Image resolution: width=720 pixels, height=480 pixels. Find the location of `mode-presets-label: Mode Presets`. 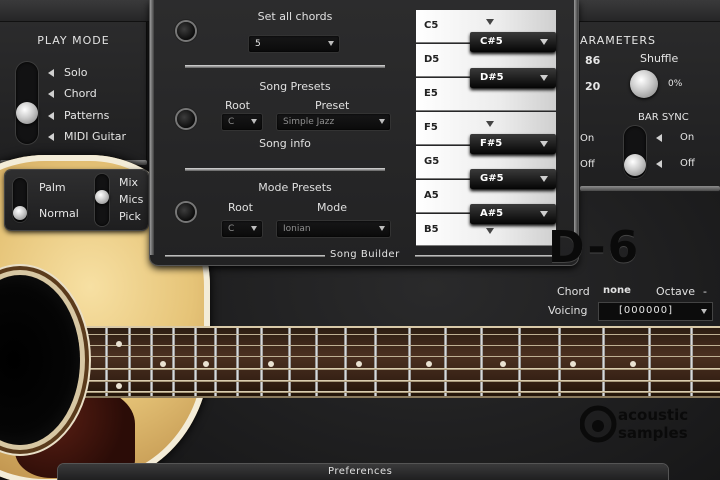

mode-presets-label: Mode Presets is located at coordinates (295, 187).